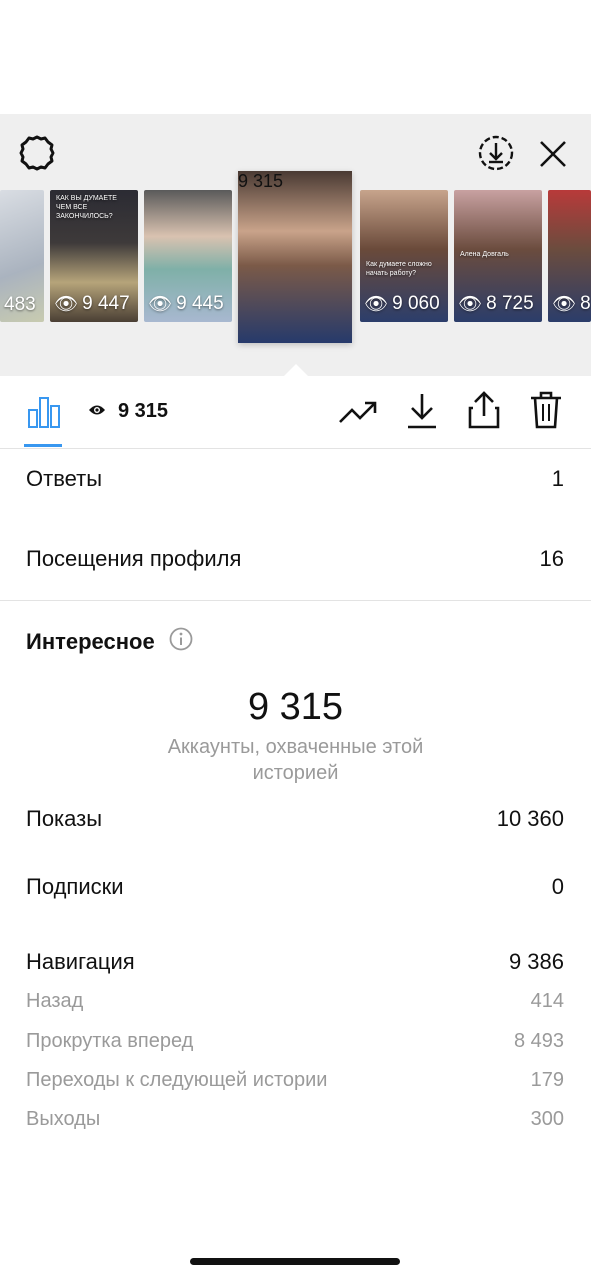  I want to click on share-icon, so click(484, 410).